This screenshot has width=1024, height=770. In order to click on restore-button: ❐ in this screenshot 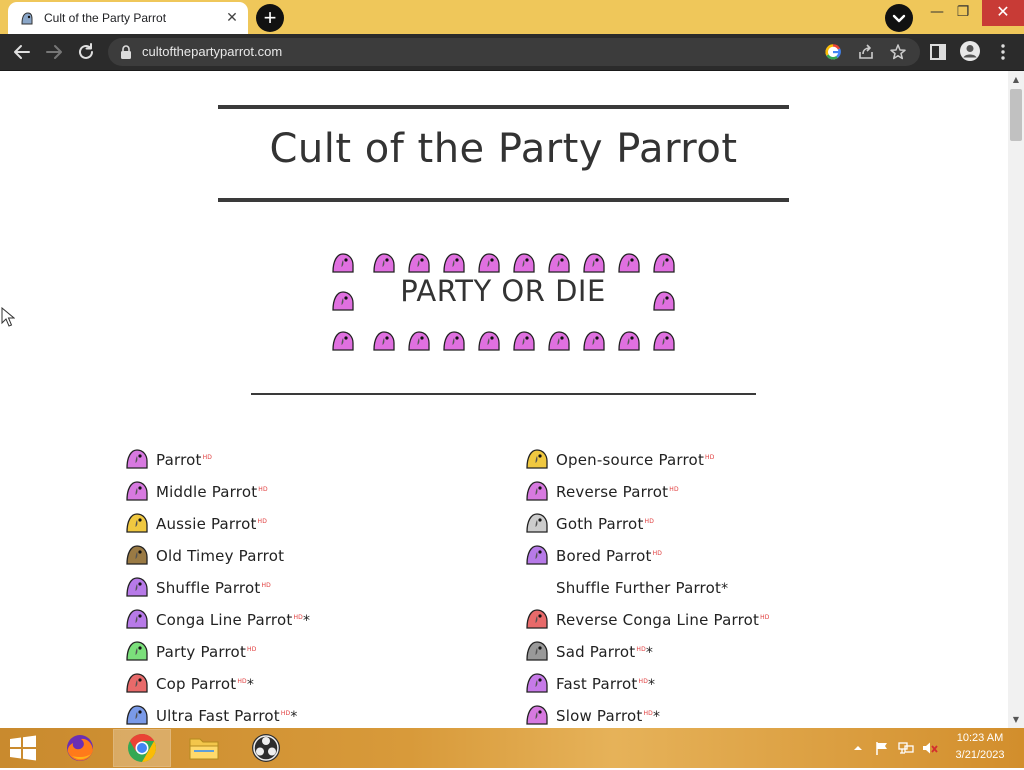, I will do `click(963, 13)`.